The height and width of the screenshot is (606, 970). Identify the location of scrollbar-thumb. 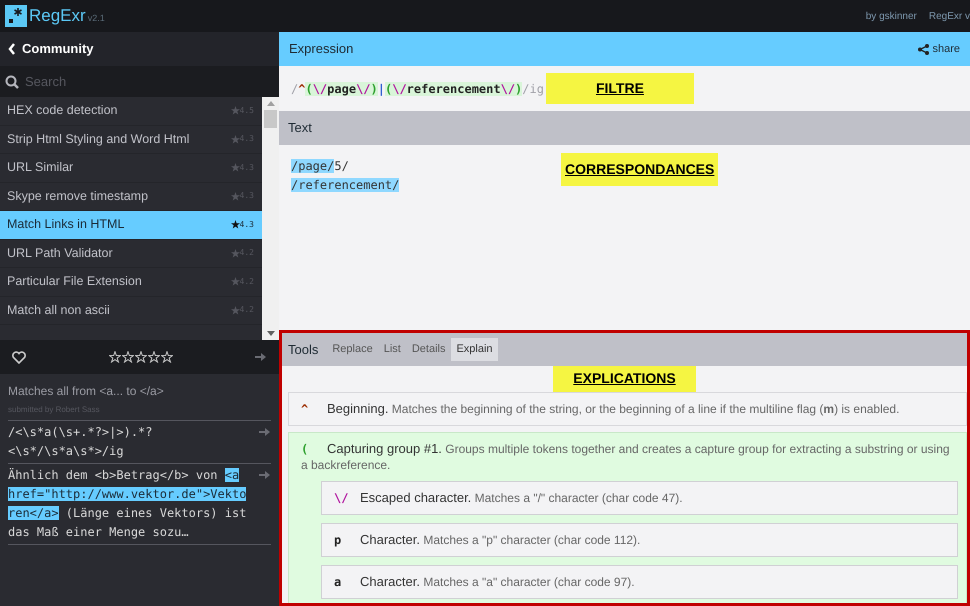
(270, 119).